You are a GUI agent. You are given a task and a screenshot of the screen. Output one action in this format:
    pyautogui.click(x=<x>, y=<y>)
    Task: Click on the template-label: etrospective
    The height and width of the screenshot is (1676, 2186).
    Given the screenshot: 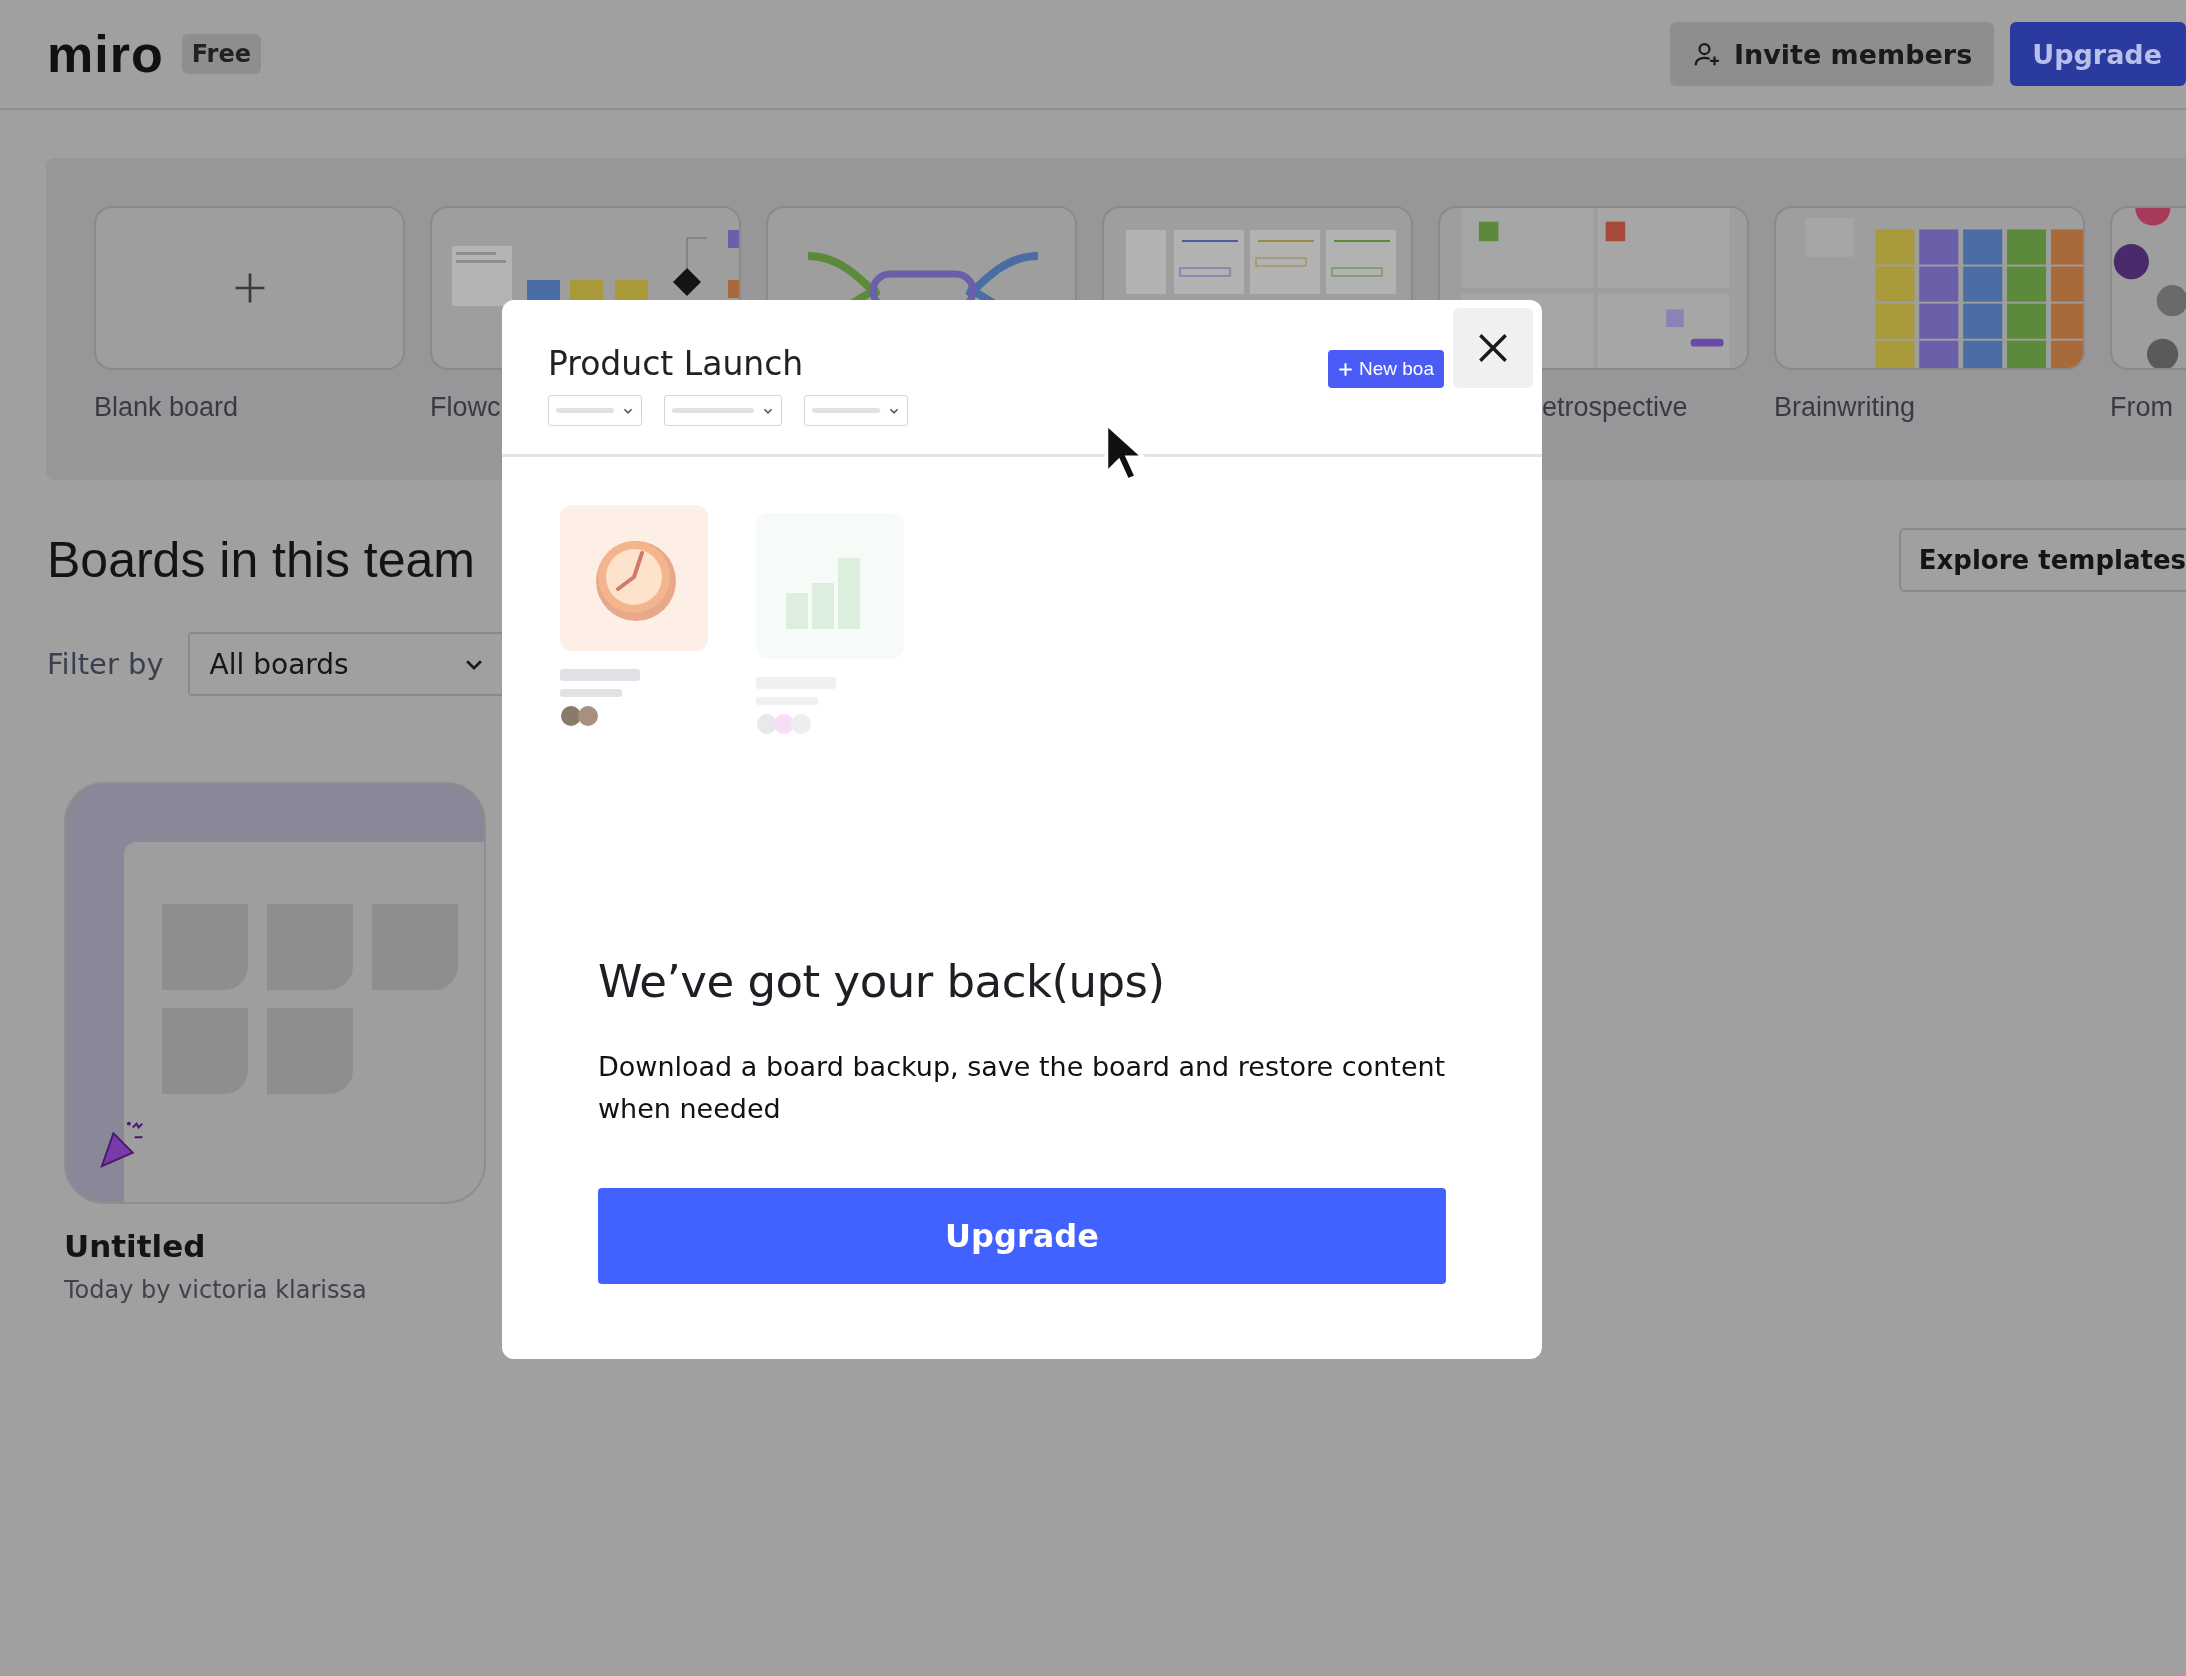 What is the action you would take?
    pyautogui.click(x=1615, y=407)
    